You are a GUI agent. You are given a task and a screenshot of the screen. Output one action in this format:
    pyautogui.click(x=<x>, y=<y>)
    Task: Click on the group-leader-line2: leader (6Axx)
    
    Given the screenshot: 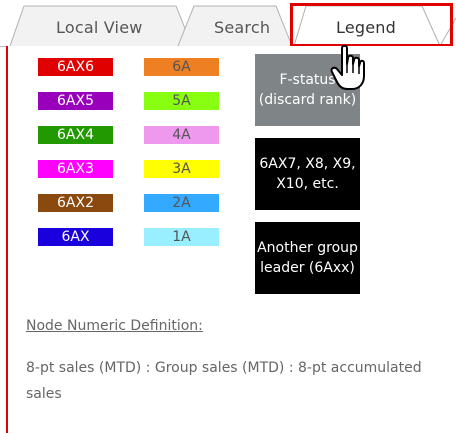 What is the action you would take?
    pyautogui.click(x=307, y=268)
    